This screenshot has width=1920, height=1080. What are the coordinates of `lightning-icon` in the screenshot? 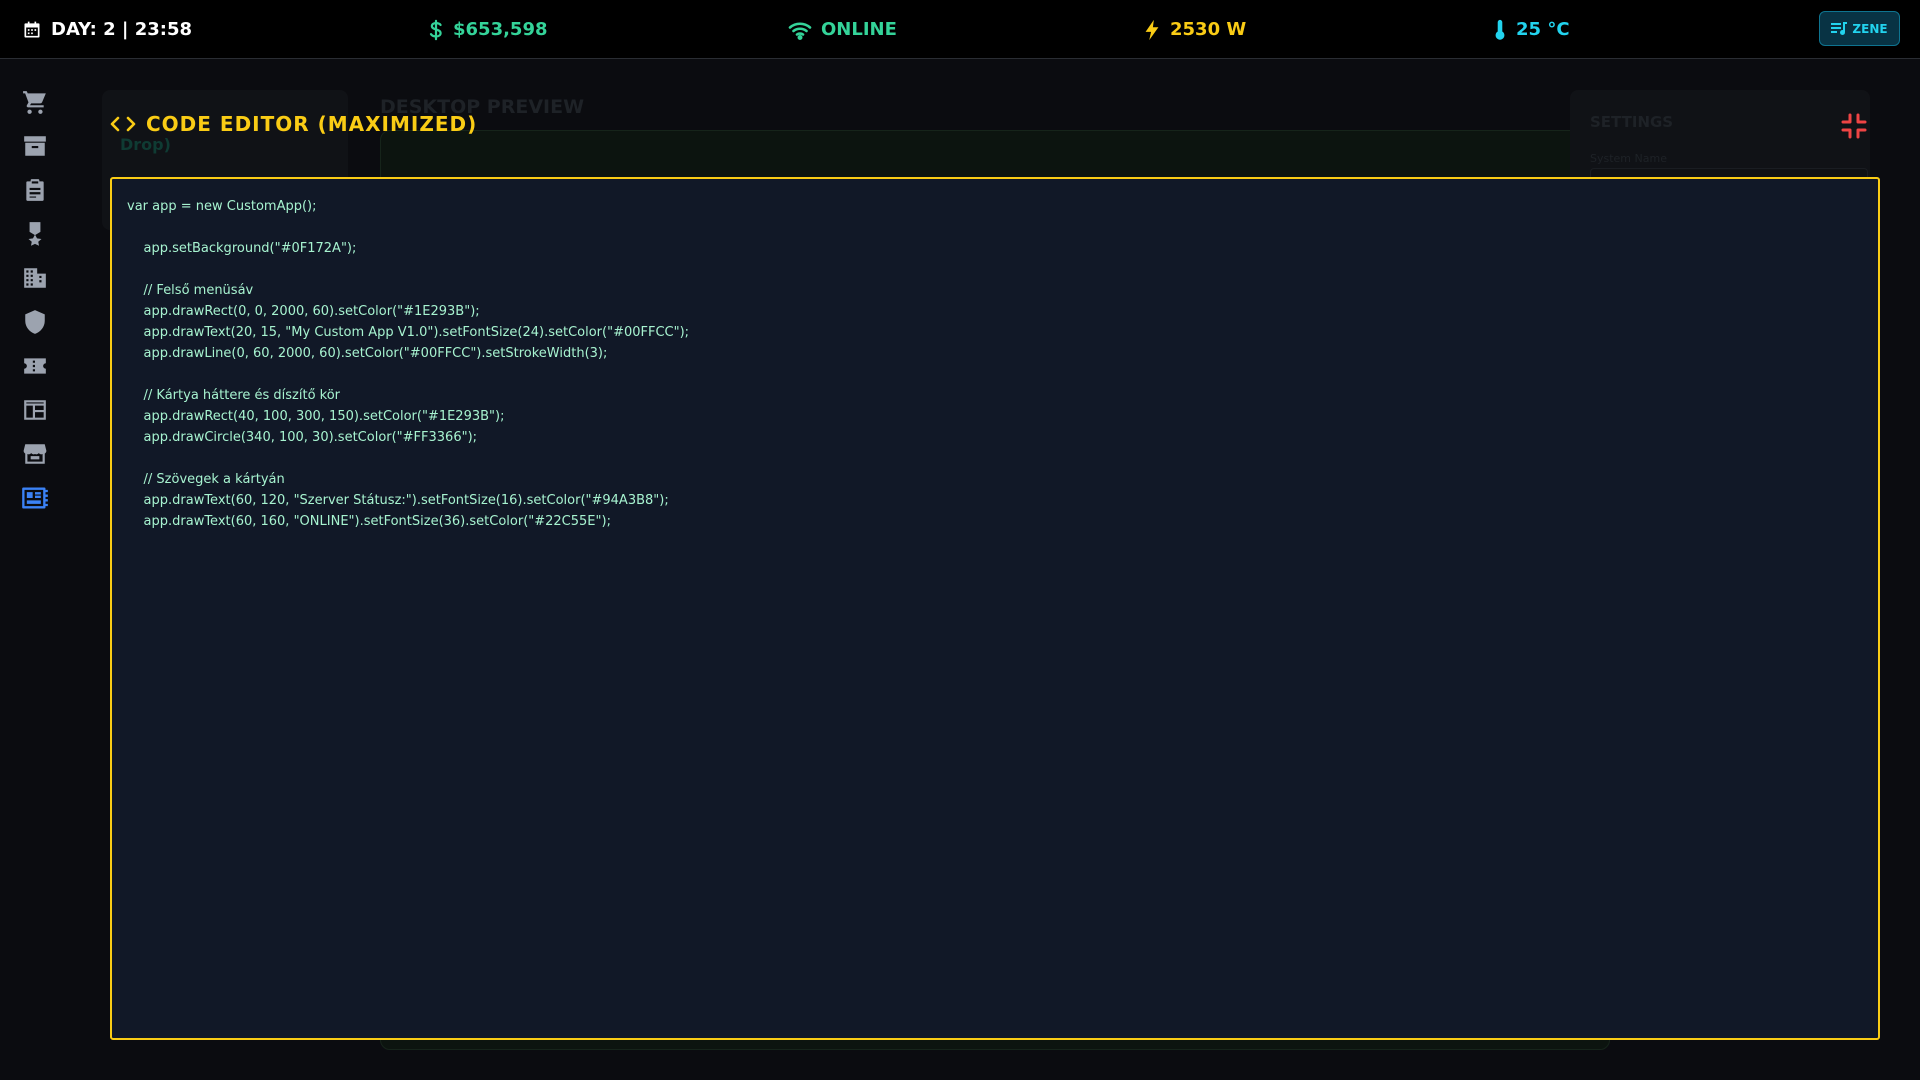 It's located at (1152, 29).